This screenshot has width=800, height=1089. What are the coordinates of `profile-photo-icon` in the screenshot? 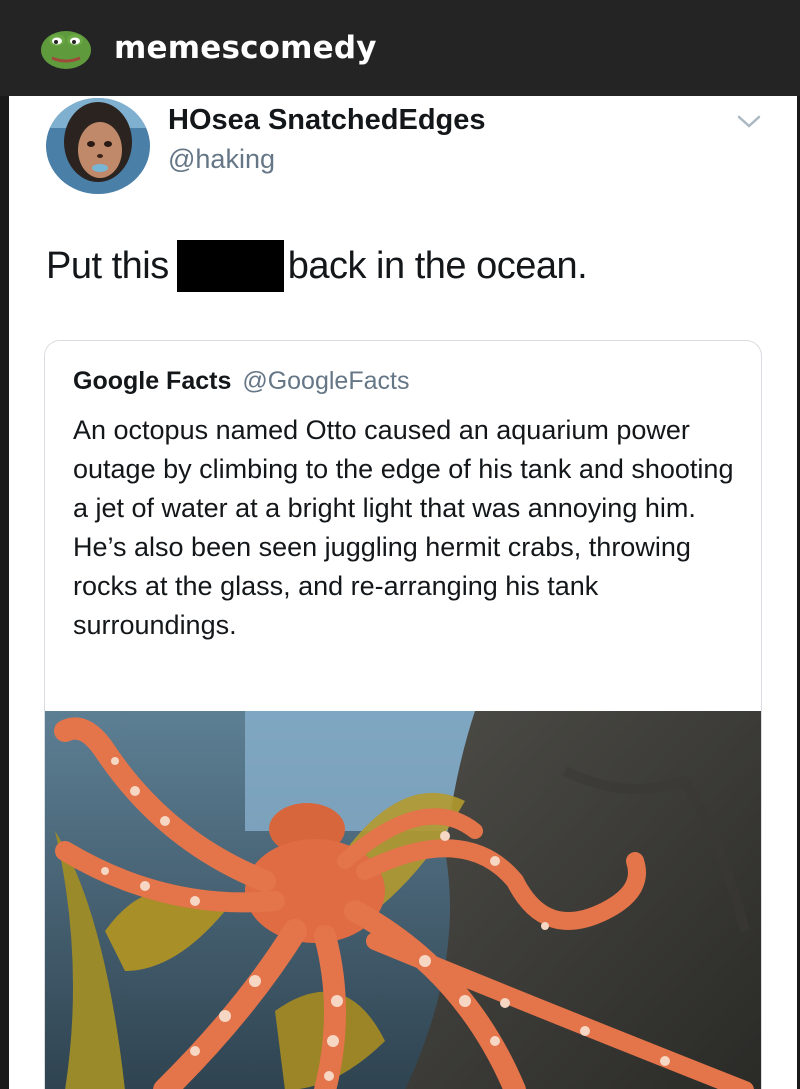 It's located at (98, 146).